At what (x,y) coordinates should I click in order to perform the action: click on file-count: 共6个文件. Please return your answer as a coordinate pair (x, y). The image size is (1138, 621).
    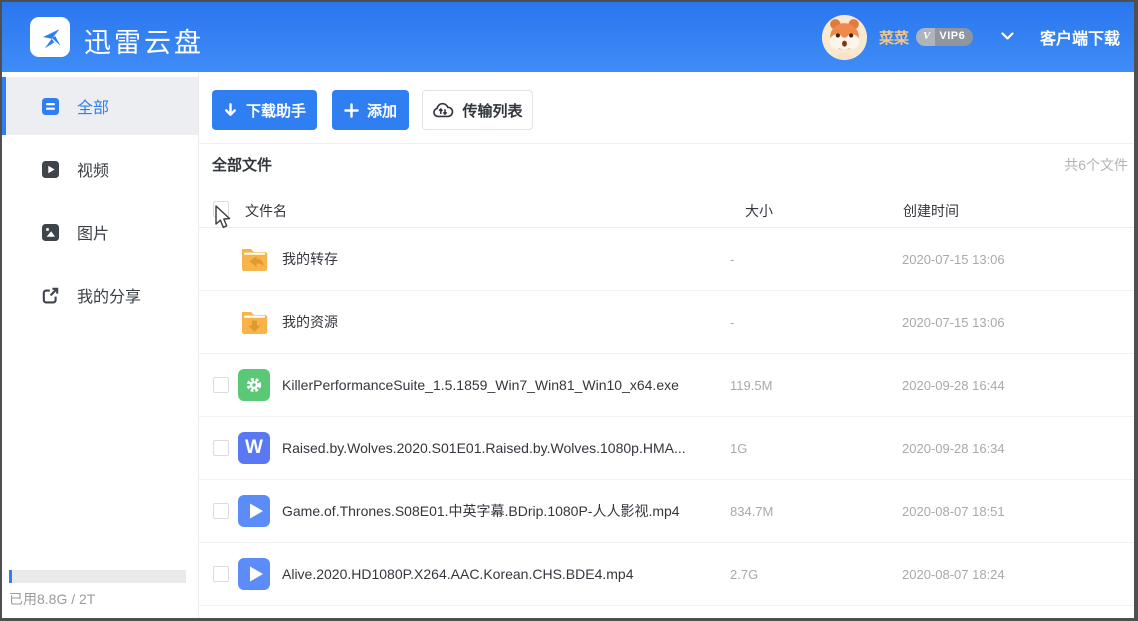
    Looking at the image, I should click on (1096, 165).